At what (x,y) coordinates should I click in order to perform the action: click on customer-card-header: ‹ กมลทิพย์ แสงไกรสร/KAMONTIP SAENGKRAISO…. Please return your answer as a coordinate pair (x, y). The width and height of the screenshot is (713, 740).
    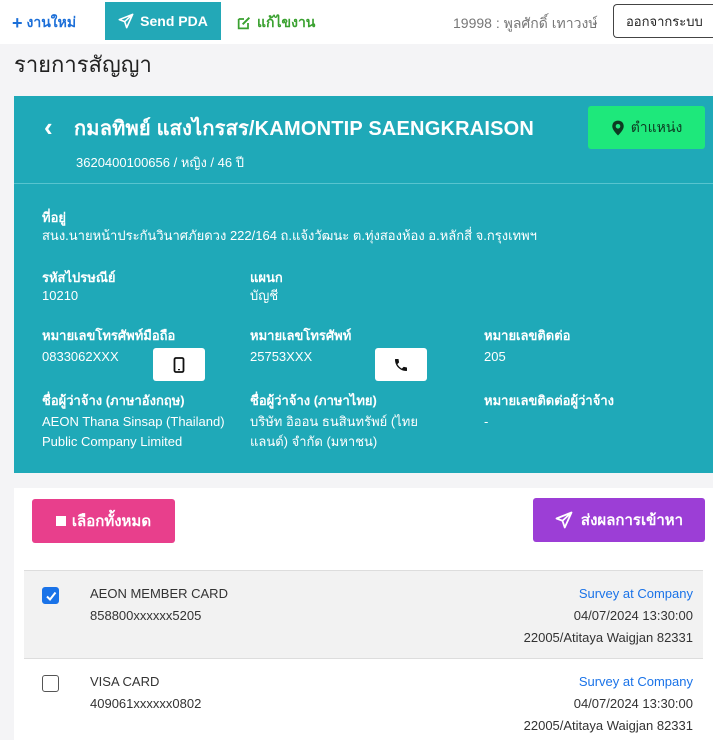
    Looking at the image, I should click on (363, 140).